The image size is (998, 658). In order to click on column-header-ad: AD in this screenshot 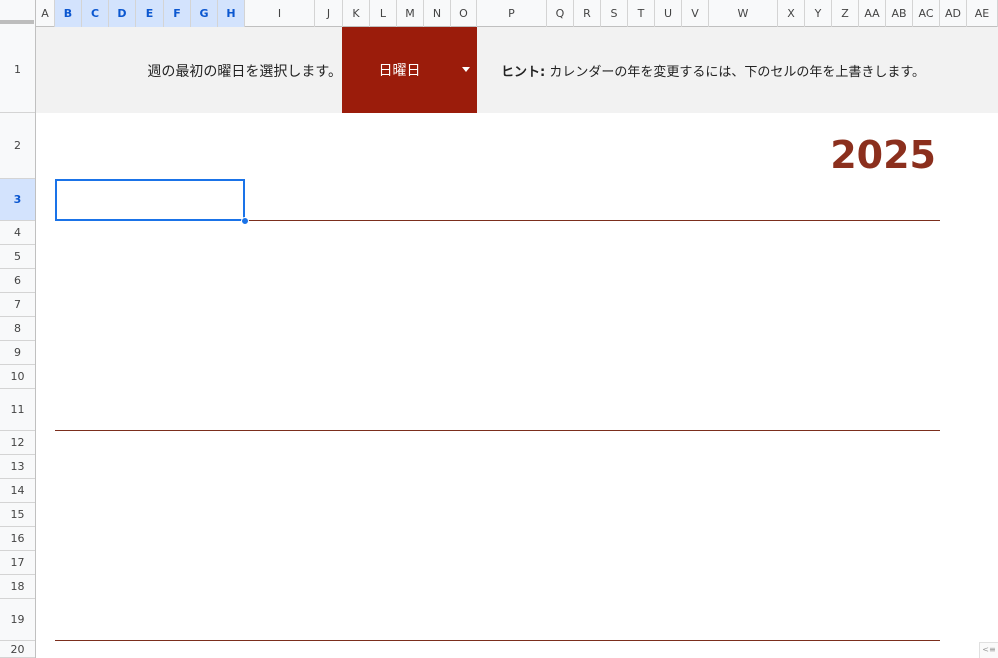, I will do `click(953, 13)`.